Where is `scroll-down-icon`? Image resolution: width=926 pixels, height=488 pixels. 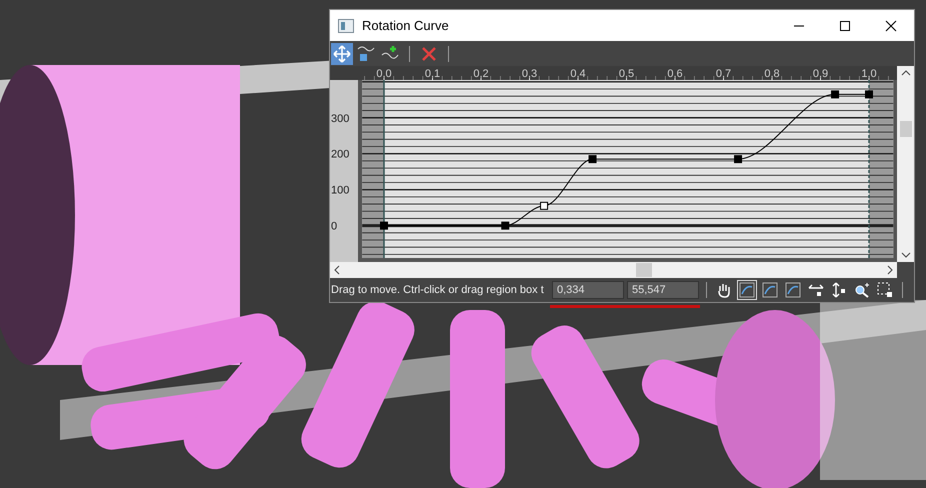
scroll-down-icon is located at coordinates (905, 255).